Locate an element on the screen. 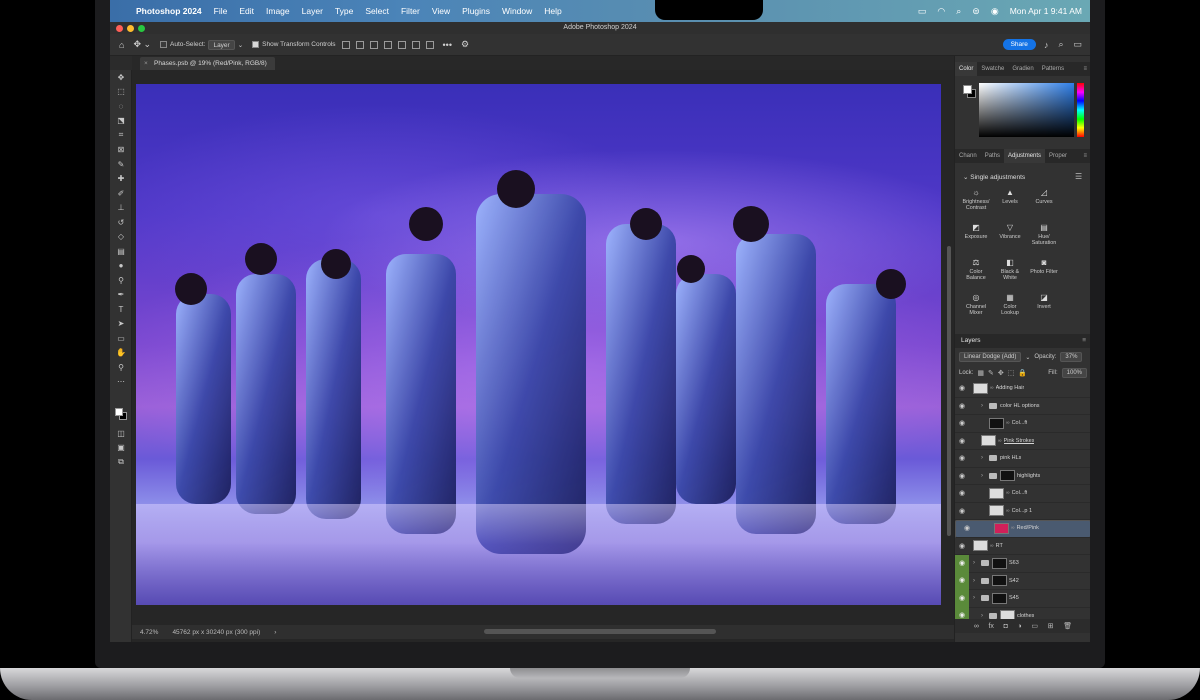 The height and width of the screenshot is (700, 1200). add-mask-icon: ◘ is located at coordinates (1006, 626).